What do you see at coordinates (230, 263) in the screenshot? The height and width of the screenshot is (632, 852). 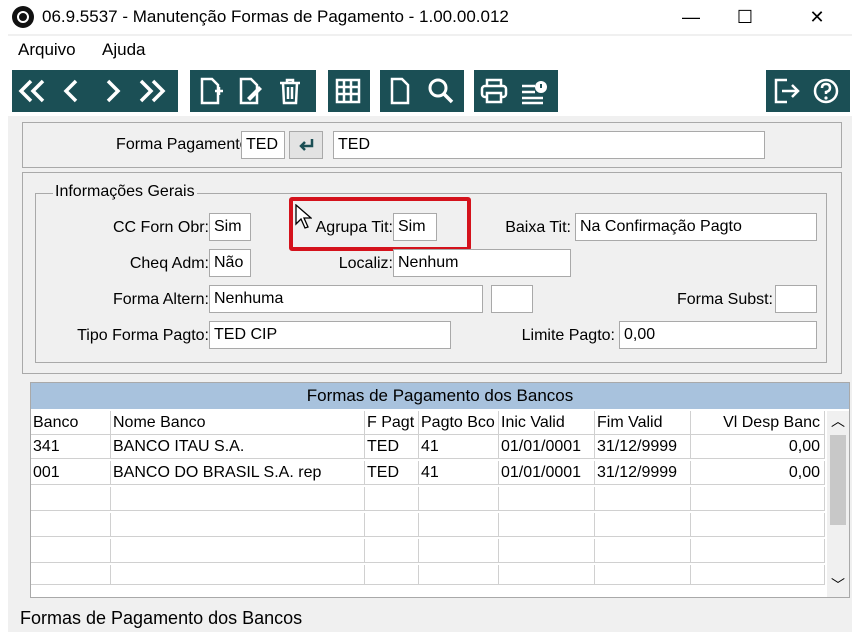 I see `cheq-adm-field: Não` at bounding box center [230, 263].